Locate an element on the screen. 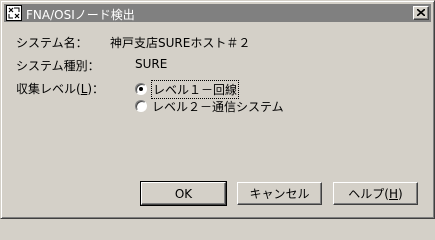  title-bar: FNA/OSIノード検出 is located at coordinates (217, 13).